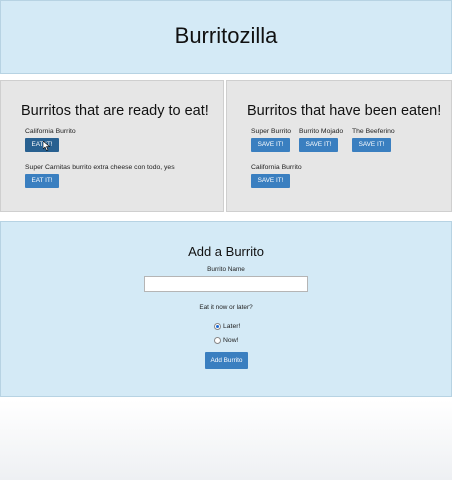 The image size is (452, 480). Describe the element at coordinates (344, 111) in the screenshot. I see `eaten-panel-title: Burritos that have been eaten!` at that location.